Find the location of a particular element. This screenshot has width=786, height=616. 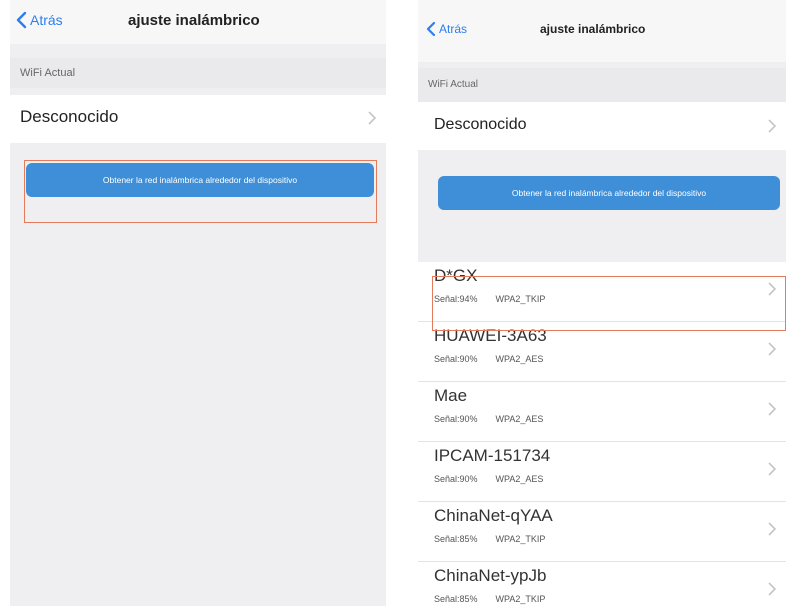

wifi-network-row: IPCAM-151734 Señal:90% WPA2_AES is located at coordinates (602, 472).